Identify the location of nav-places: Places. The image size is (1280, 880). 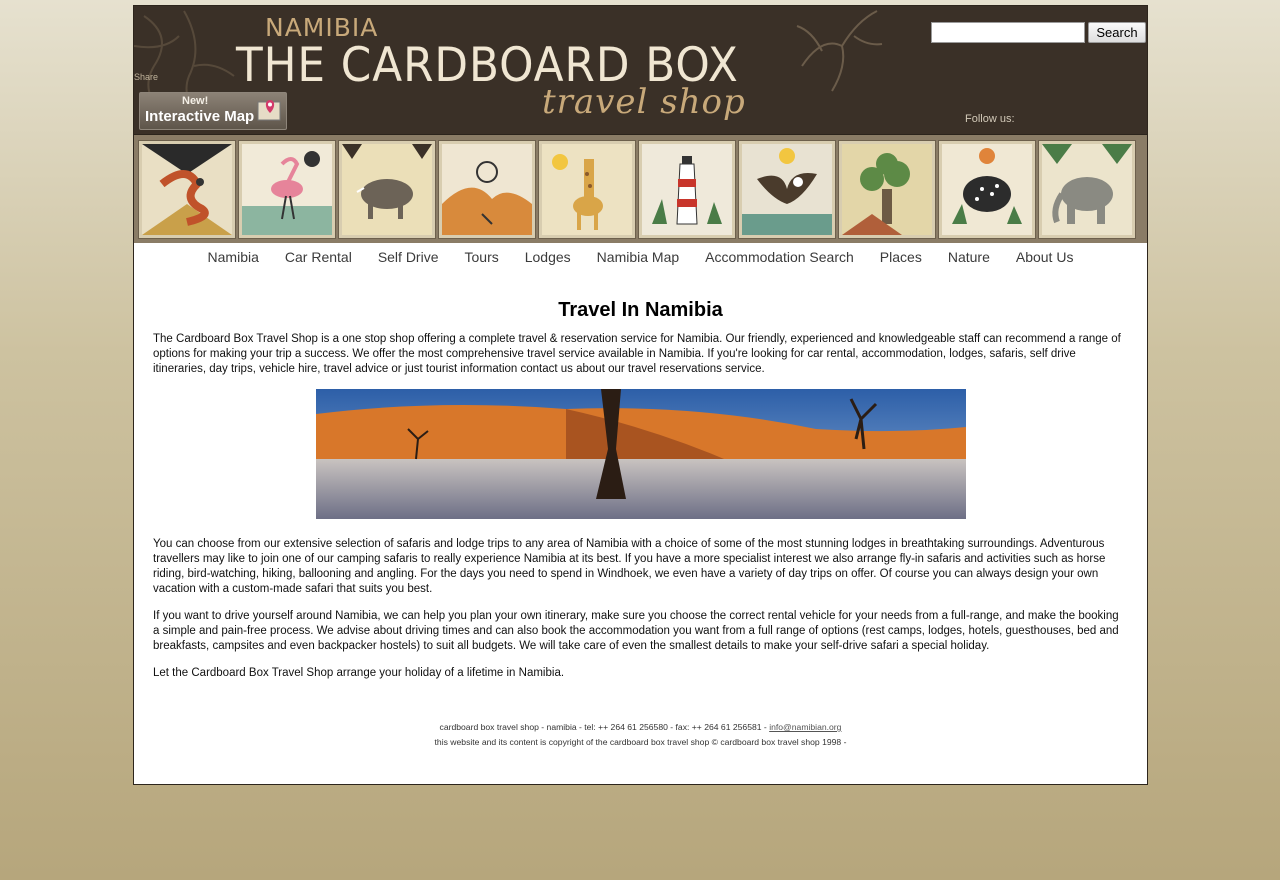
(901, 257).